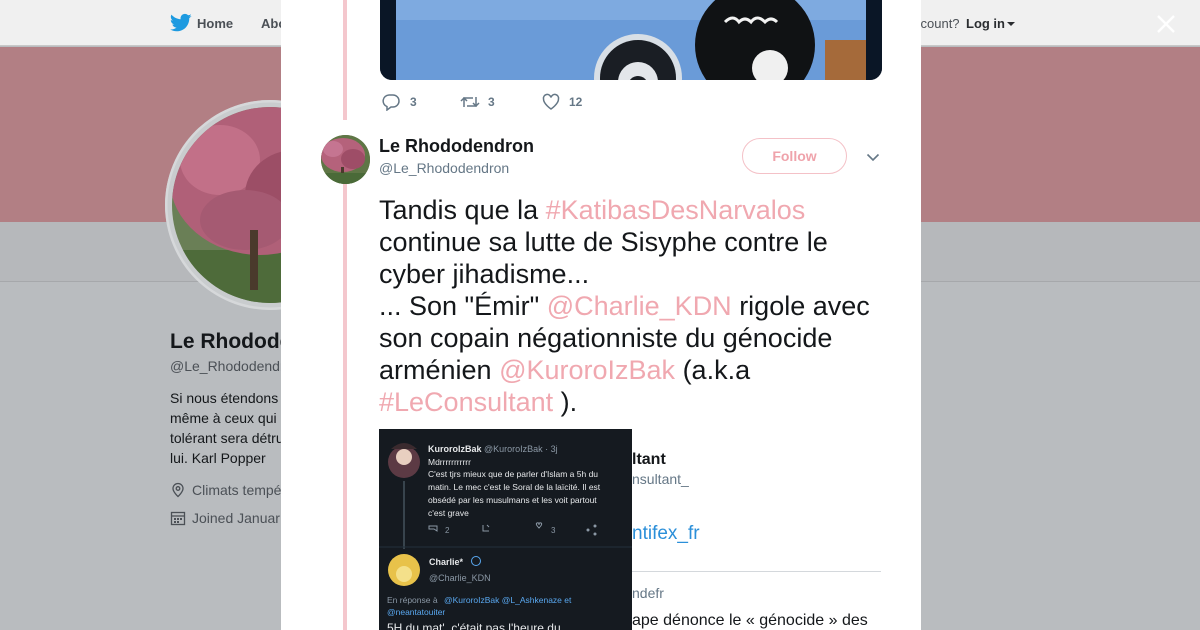  What do you see at coordinates (178, 518) in the screenshot?
I see `calendar-icon` at bounding box center [178, 518].